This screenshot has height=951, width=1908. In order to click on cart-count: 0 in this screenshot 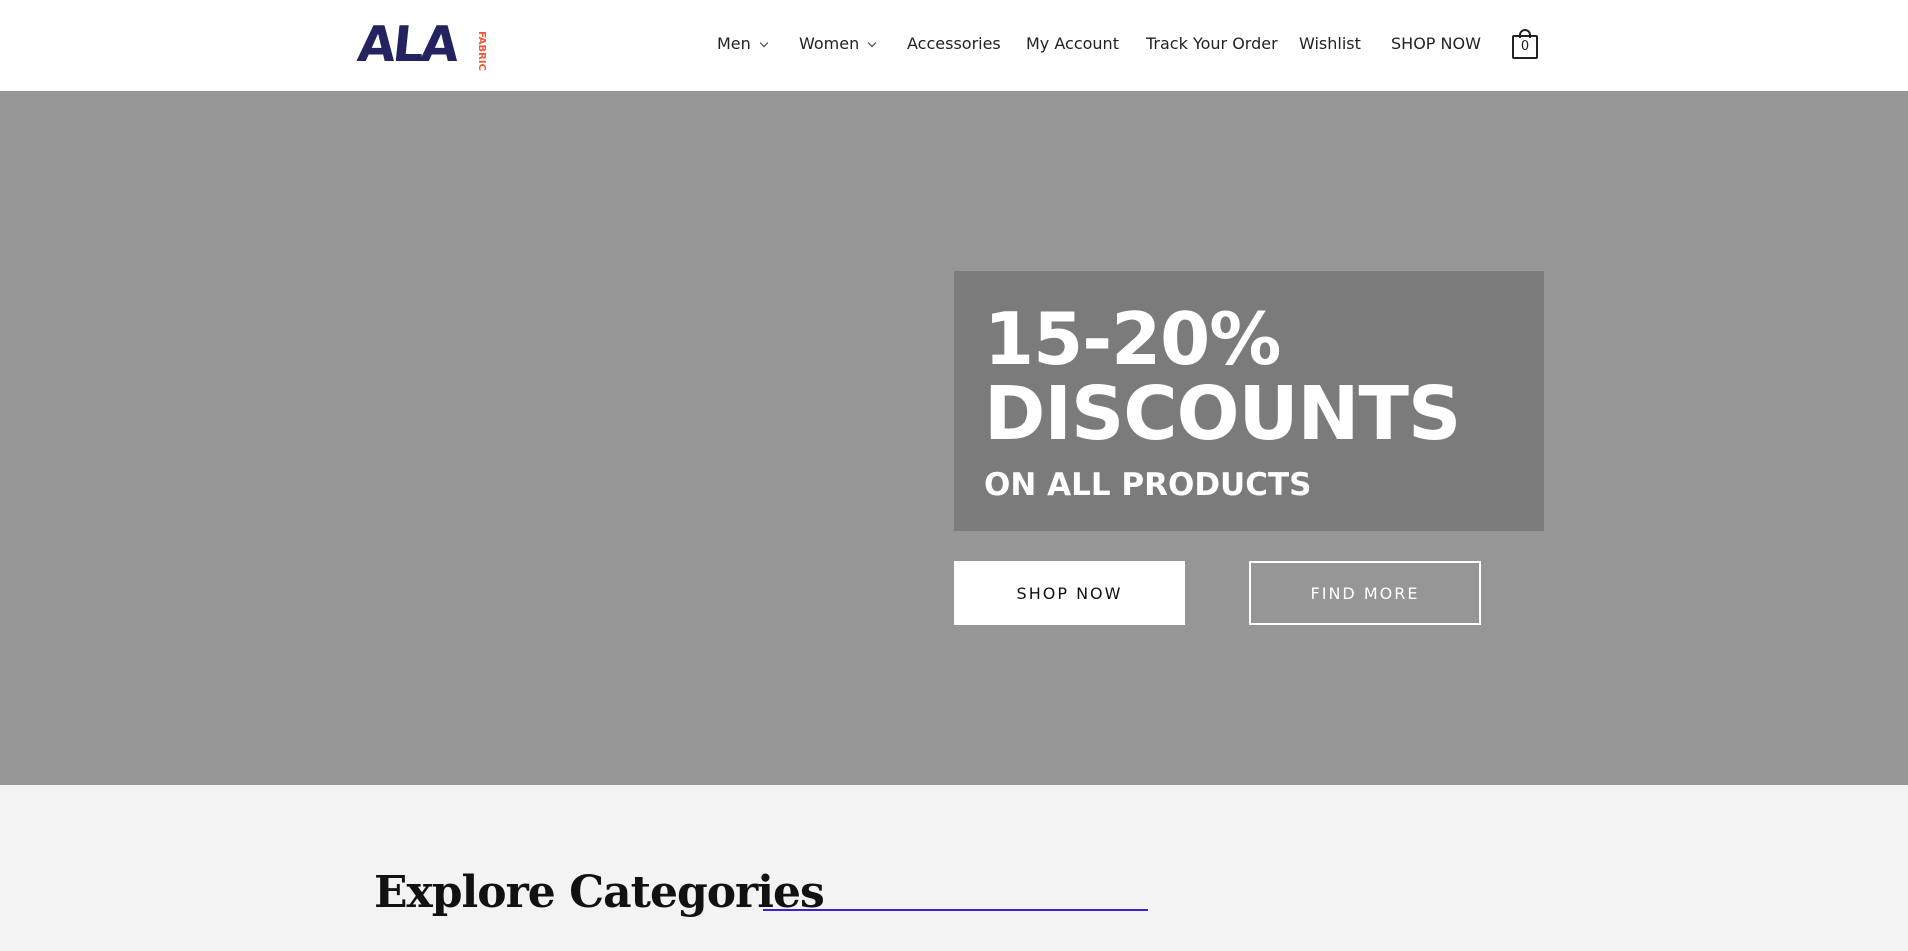, I will do `click(1525, 46)`.